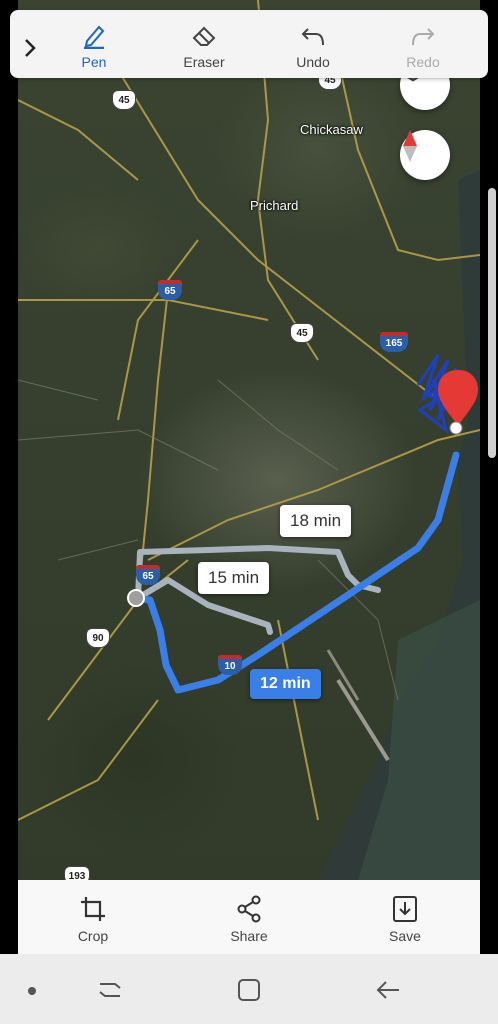 The width and height of the screenshot is (498, 1024). I want to click on i10-shield: 10, so click(230, 665).